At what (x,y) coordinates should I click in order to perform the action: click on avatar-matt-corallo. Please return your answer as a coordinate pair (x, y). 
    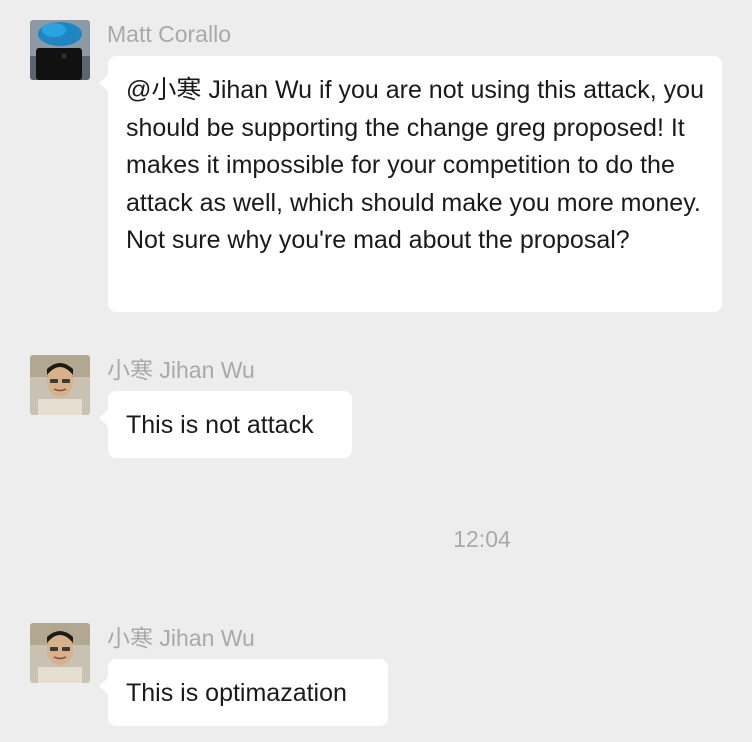
    Looking at the image, I should click on (60, 50).